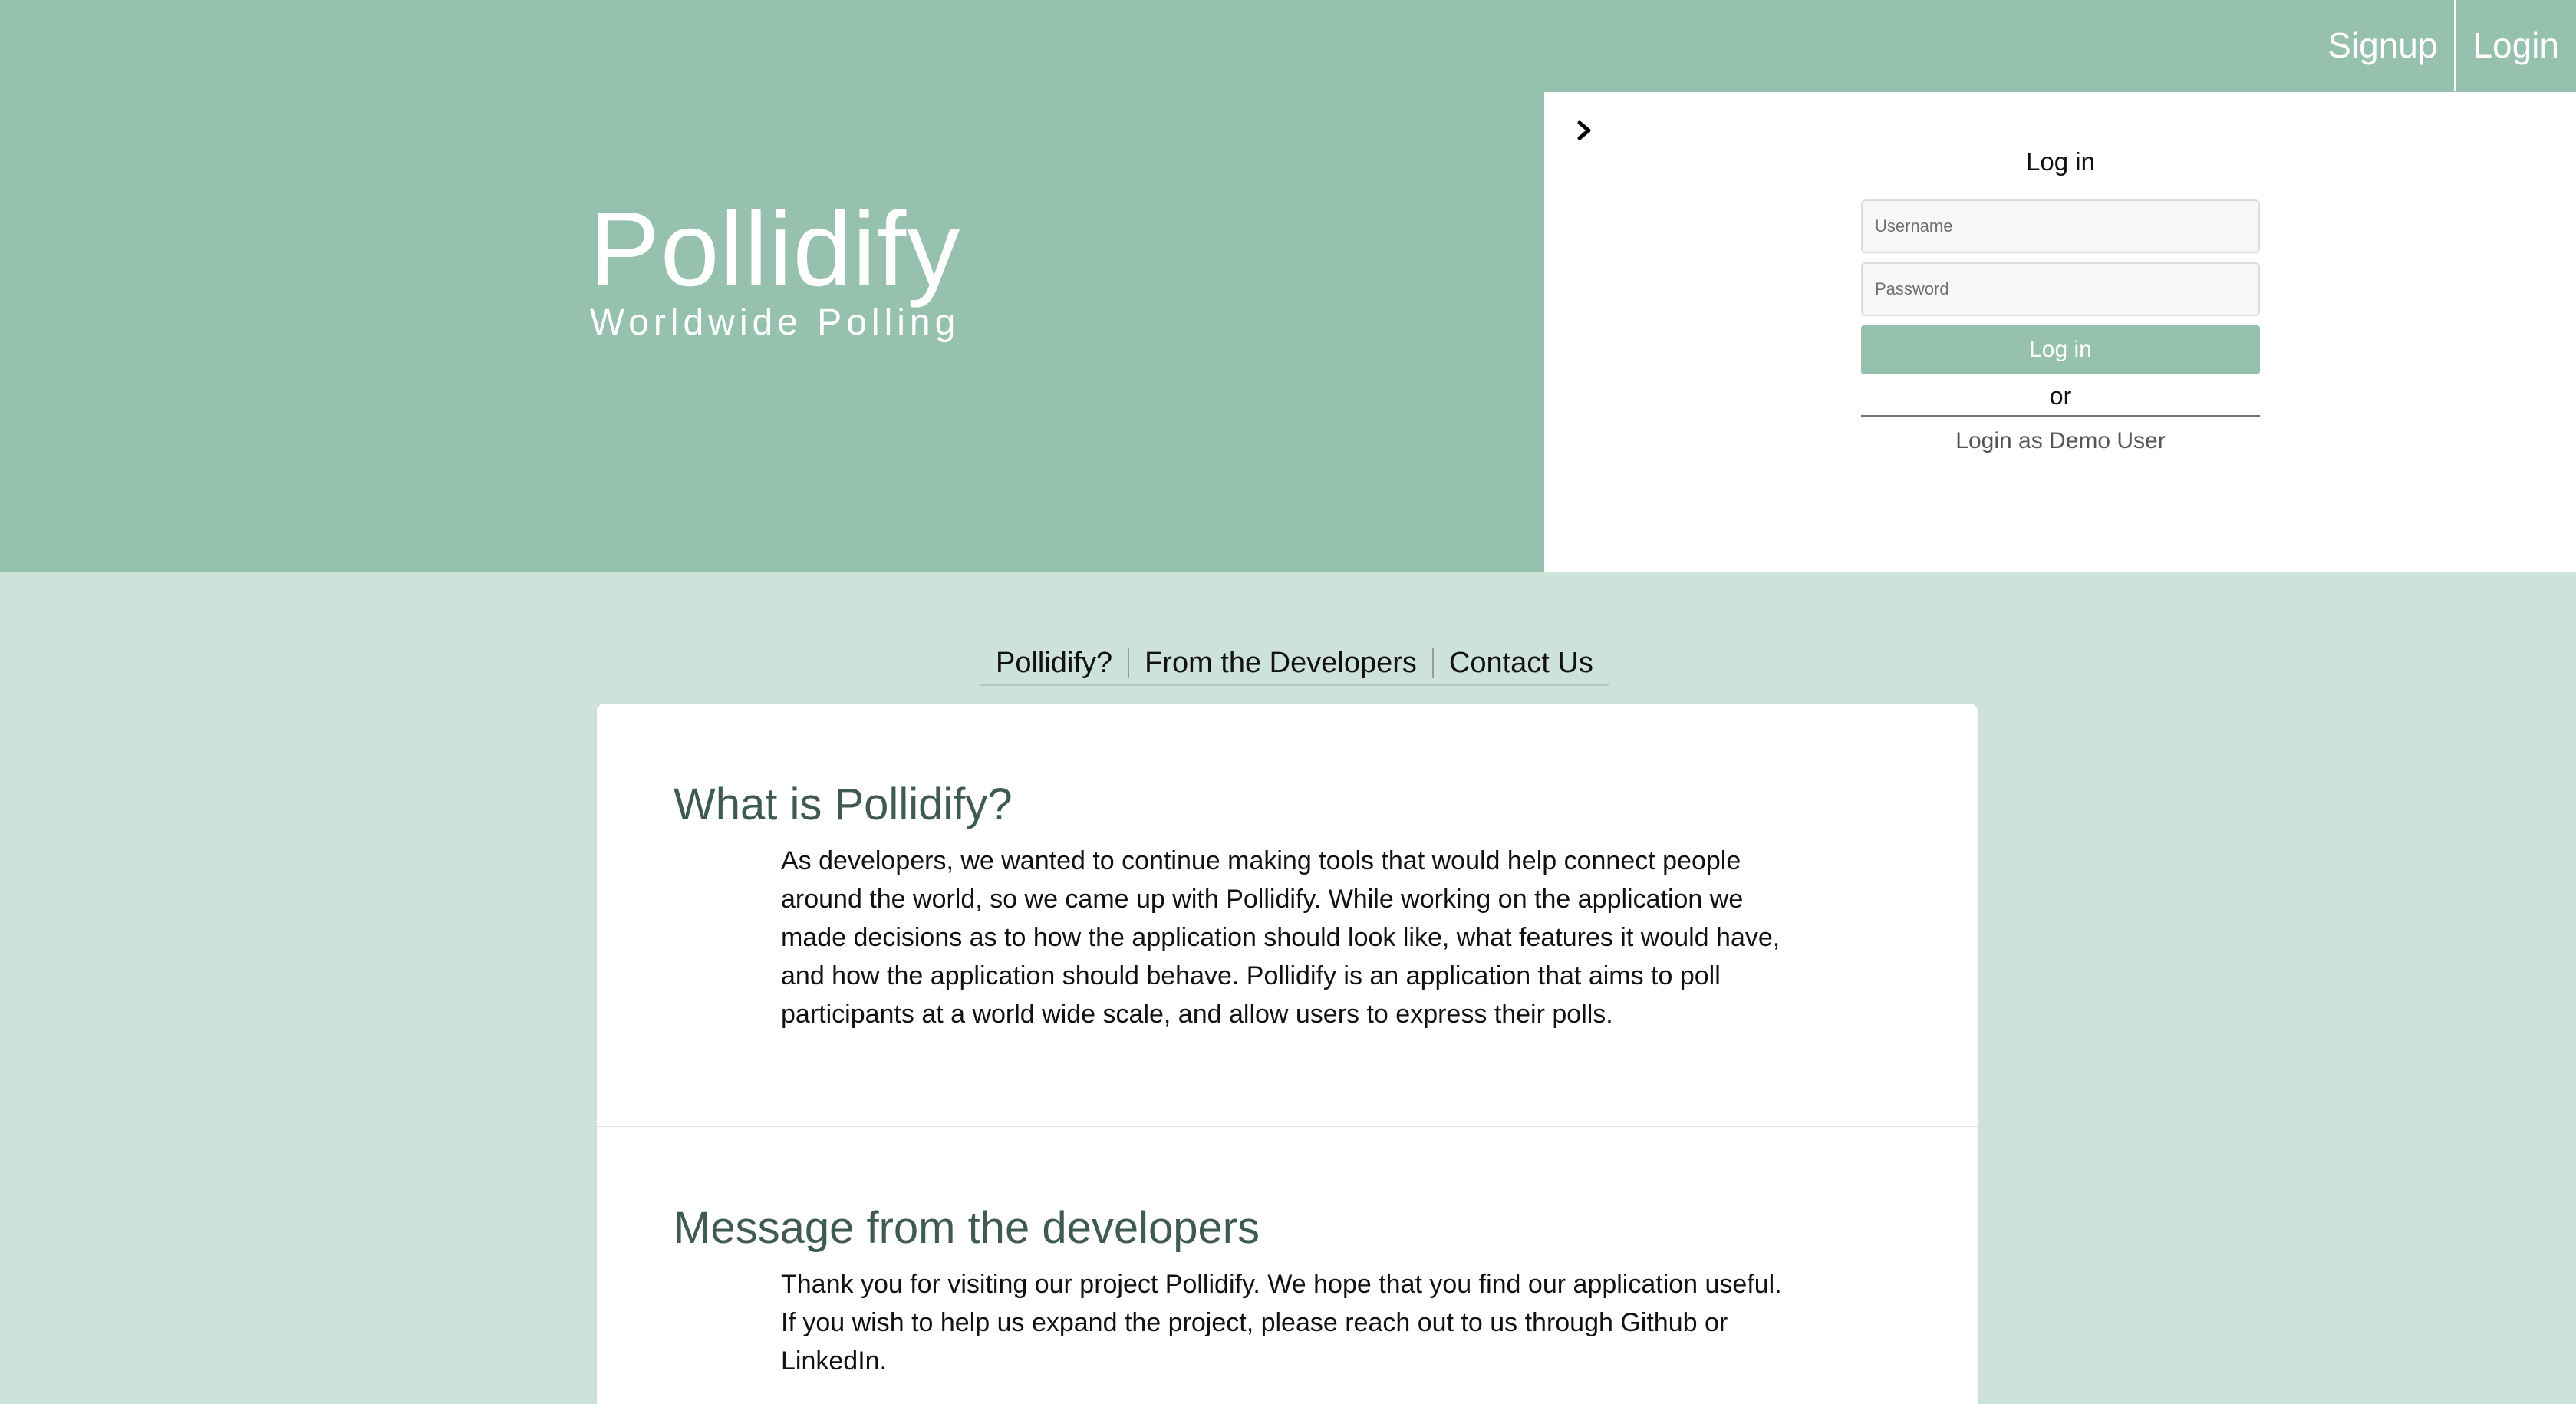 The height and width of the screenshot is (1404, 2576). Describe the element at coordinates (967, 1228) in the screenshot. I see `developers-heading: Message from the developers` at that location.